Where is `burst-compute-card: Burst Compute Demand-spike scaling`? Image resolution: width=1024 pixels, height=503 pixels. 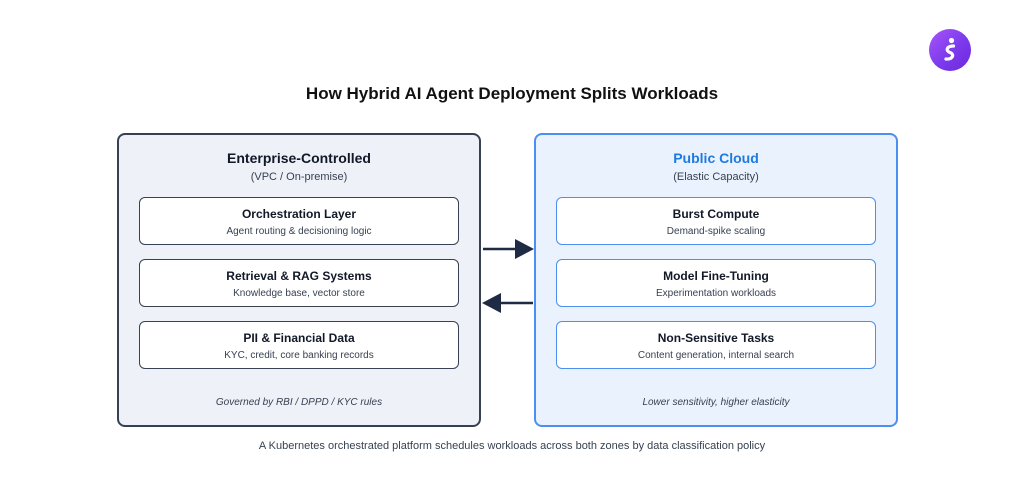 burst-compute-card: Burst Compute Demand-spike scaling is located at coordinates (716, 221).